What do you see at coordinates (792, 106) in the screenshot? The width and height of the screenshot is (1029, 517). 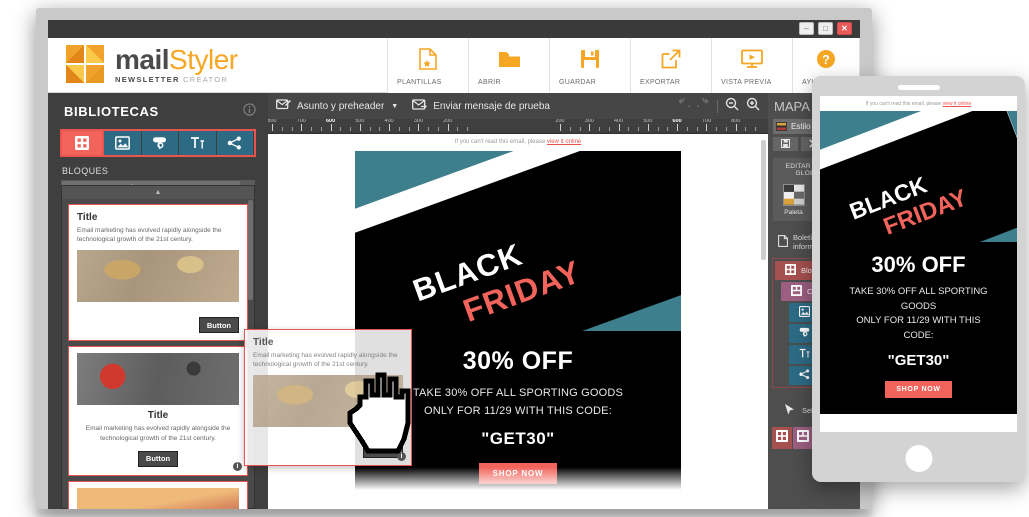 I see `map-panel-title: MAPA` at bounding box center [792, 106].